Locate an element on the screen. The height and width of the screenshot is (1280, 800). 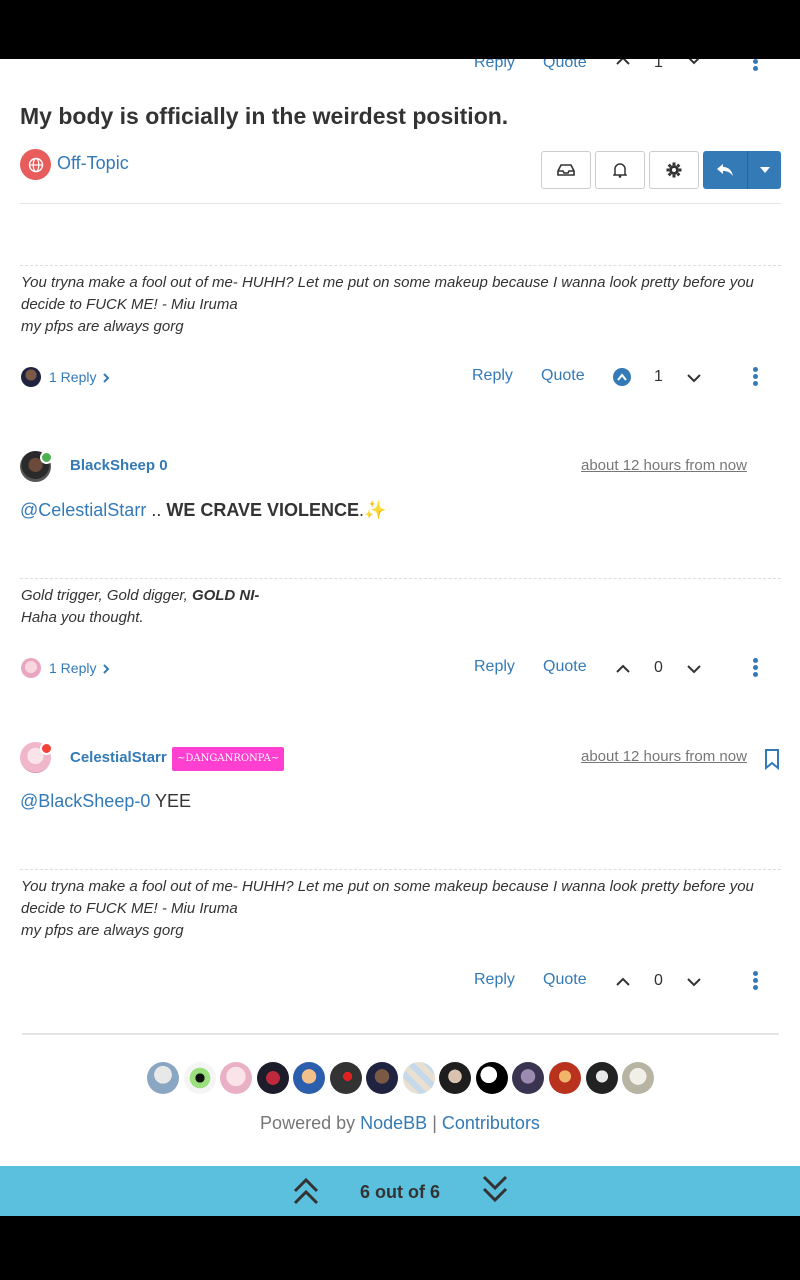
post3-quote-button: Quote is located at coordinates (565, 980).